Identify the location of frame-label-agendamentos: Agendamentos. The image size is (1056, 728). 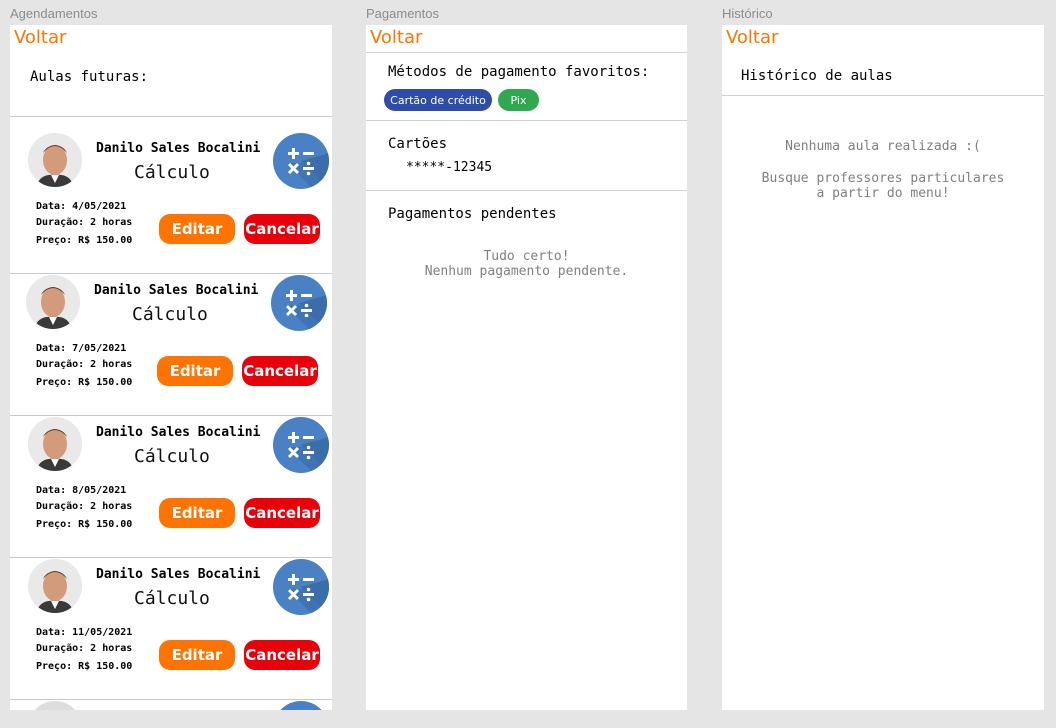
(54, 13).